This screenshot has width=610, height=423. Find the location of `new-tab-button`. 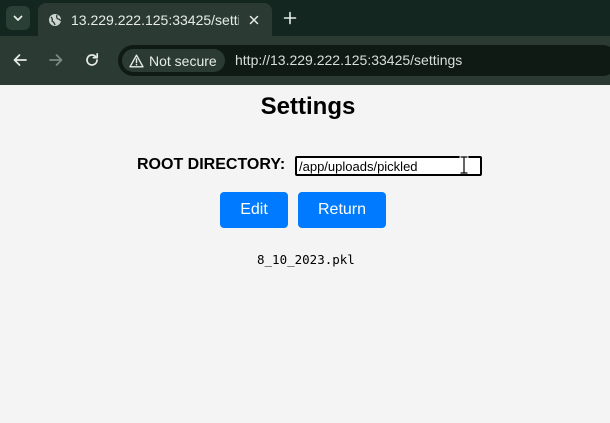

new-tab-button is located at coordinates (290, 18).